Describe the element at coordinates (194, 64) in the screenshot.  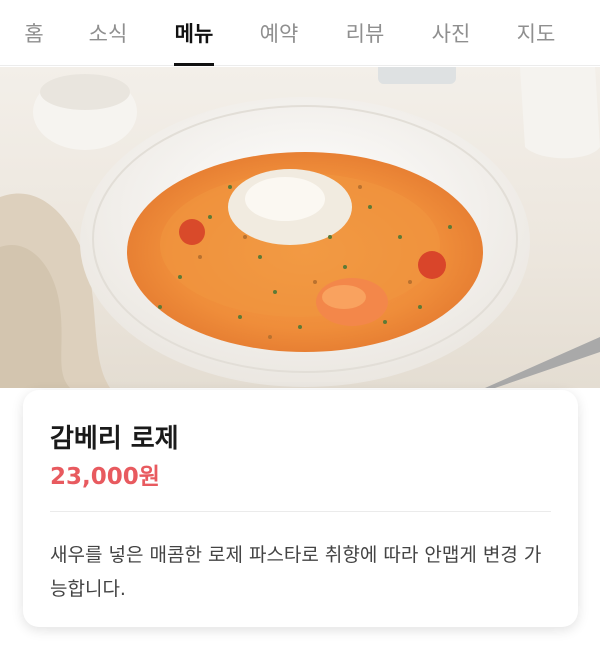
I see `active-tab-indicator` at that location.